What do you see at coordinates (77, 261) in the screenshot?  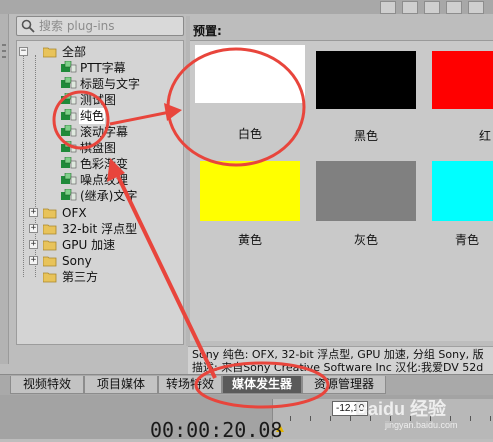 I see `tree-node-label: Sony` at bounding box center [77, 261].